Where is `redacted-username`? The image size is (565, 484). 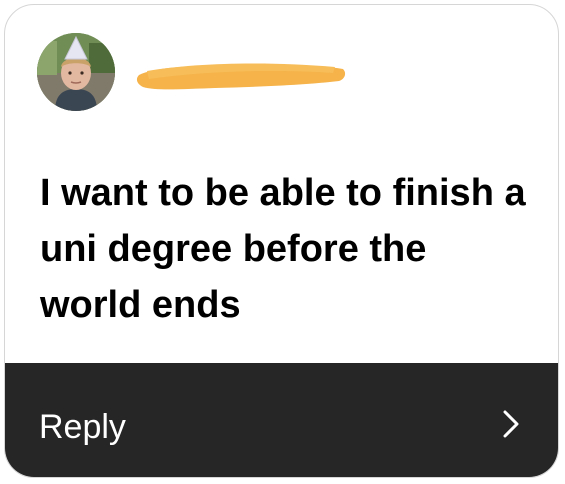 redacted-username is located at coordinates (241, 76).